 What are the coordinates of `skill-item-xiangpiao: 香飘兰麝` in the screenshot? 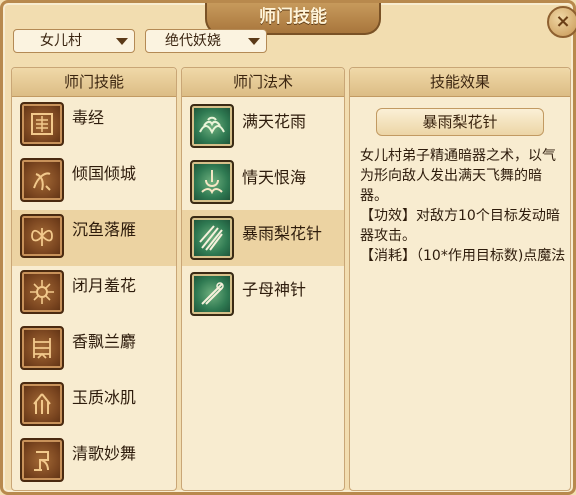 It's located at (94, 350).